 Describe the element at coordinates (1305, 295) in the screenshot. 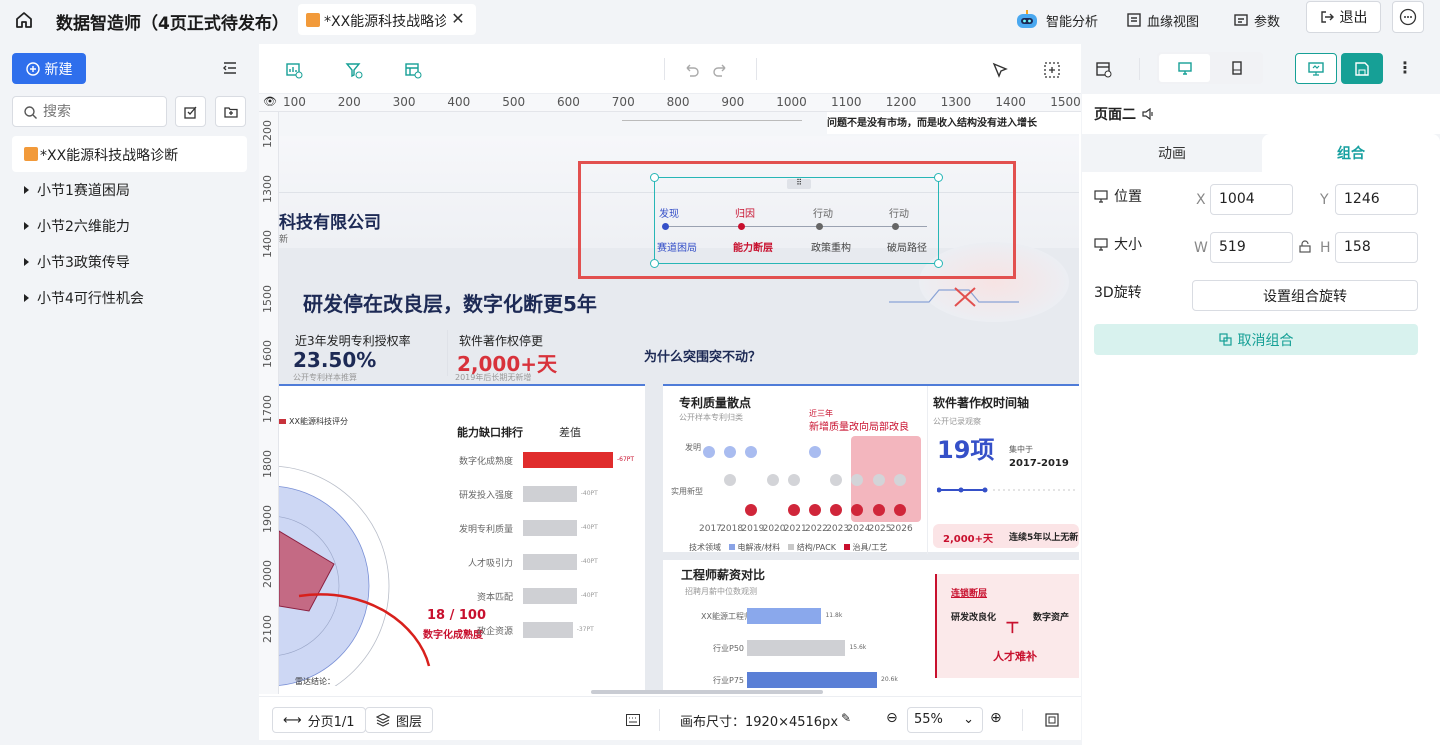

I see `set-rotation-button: 设置组合旋转` at that location.